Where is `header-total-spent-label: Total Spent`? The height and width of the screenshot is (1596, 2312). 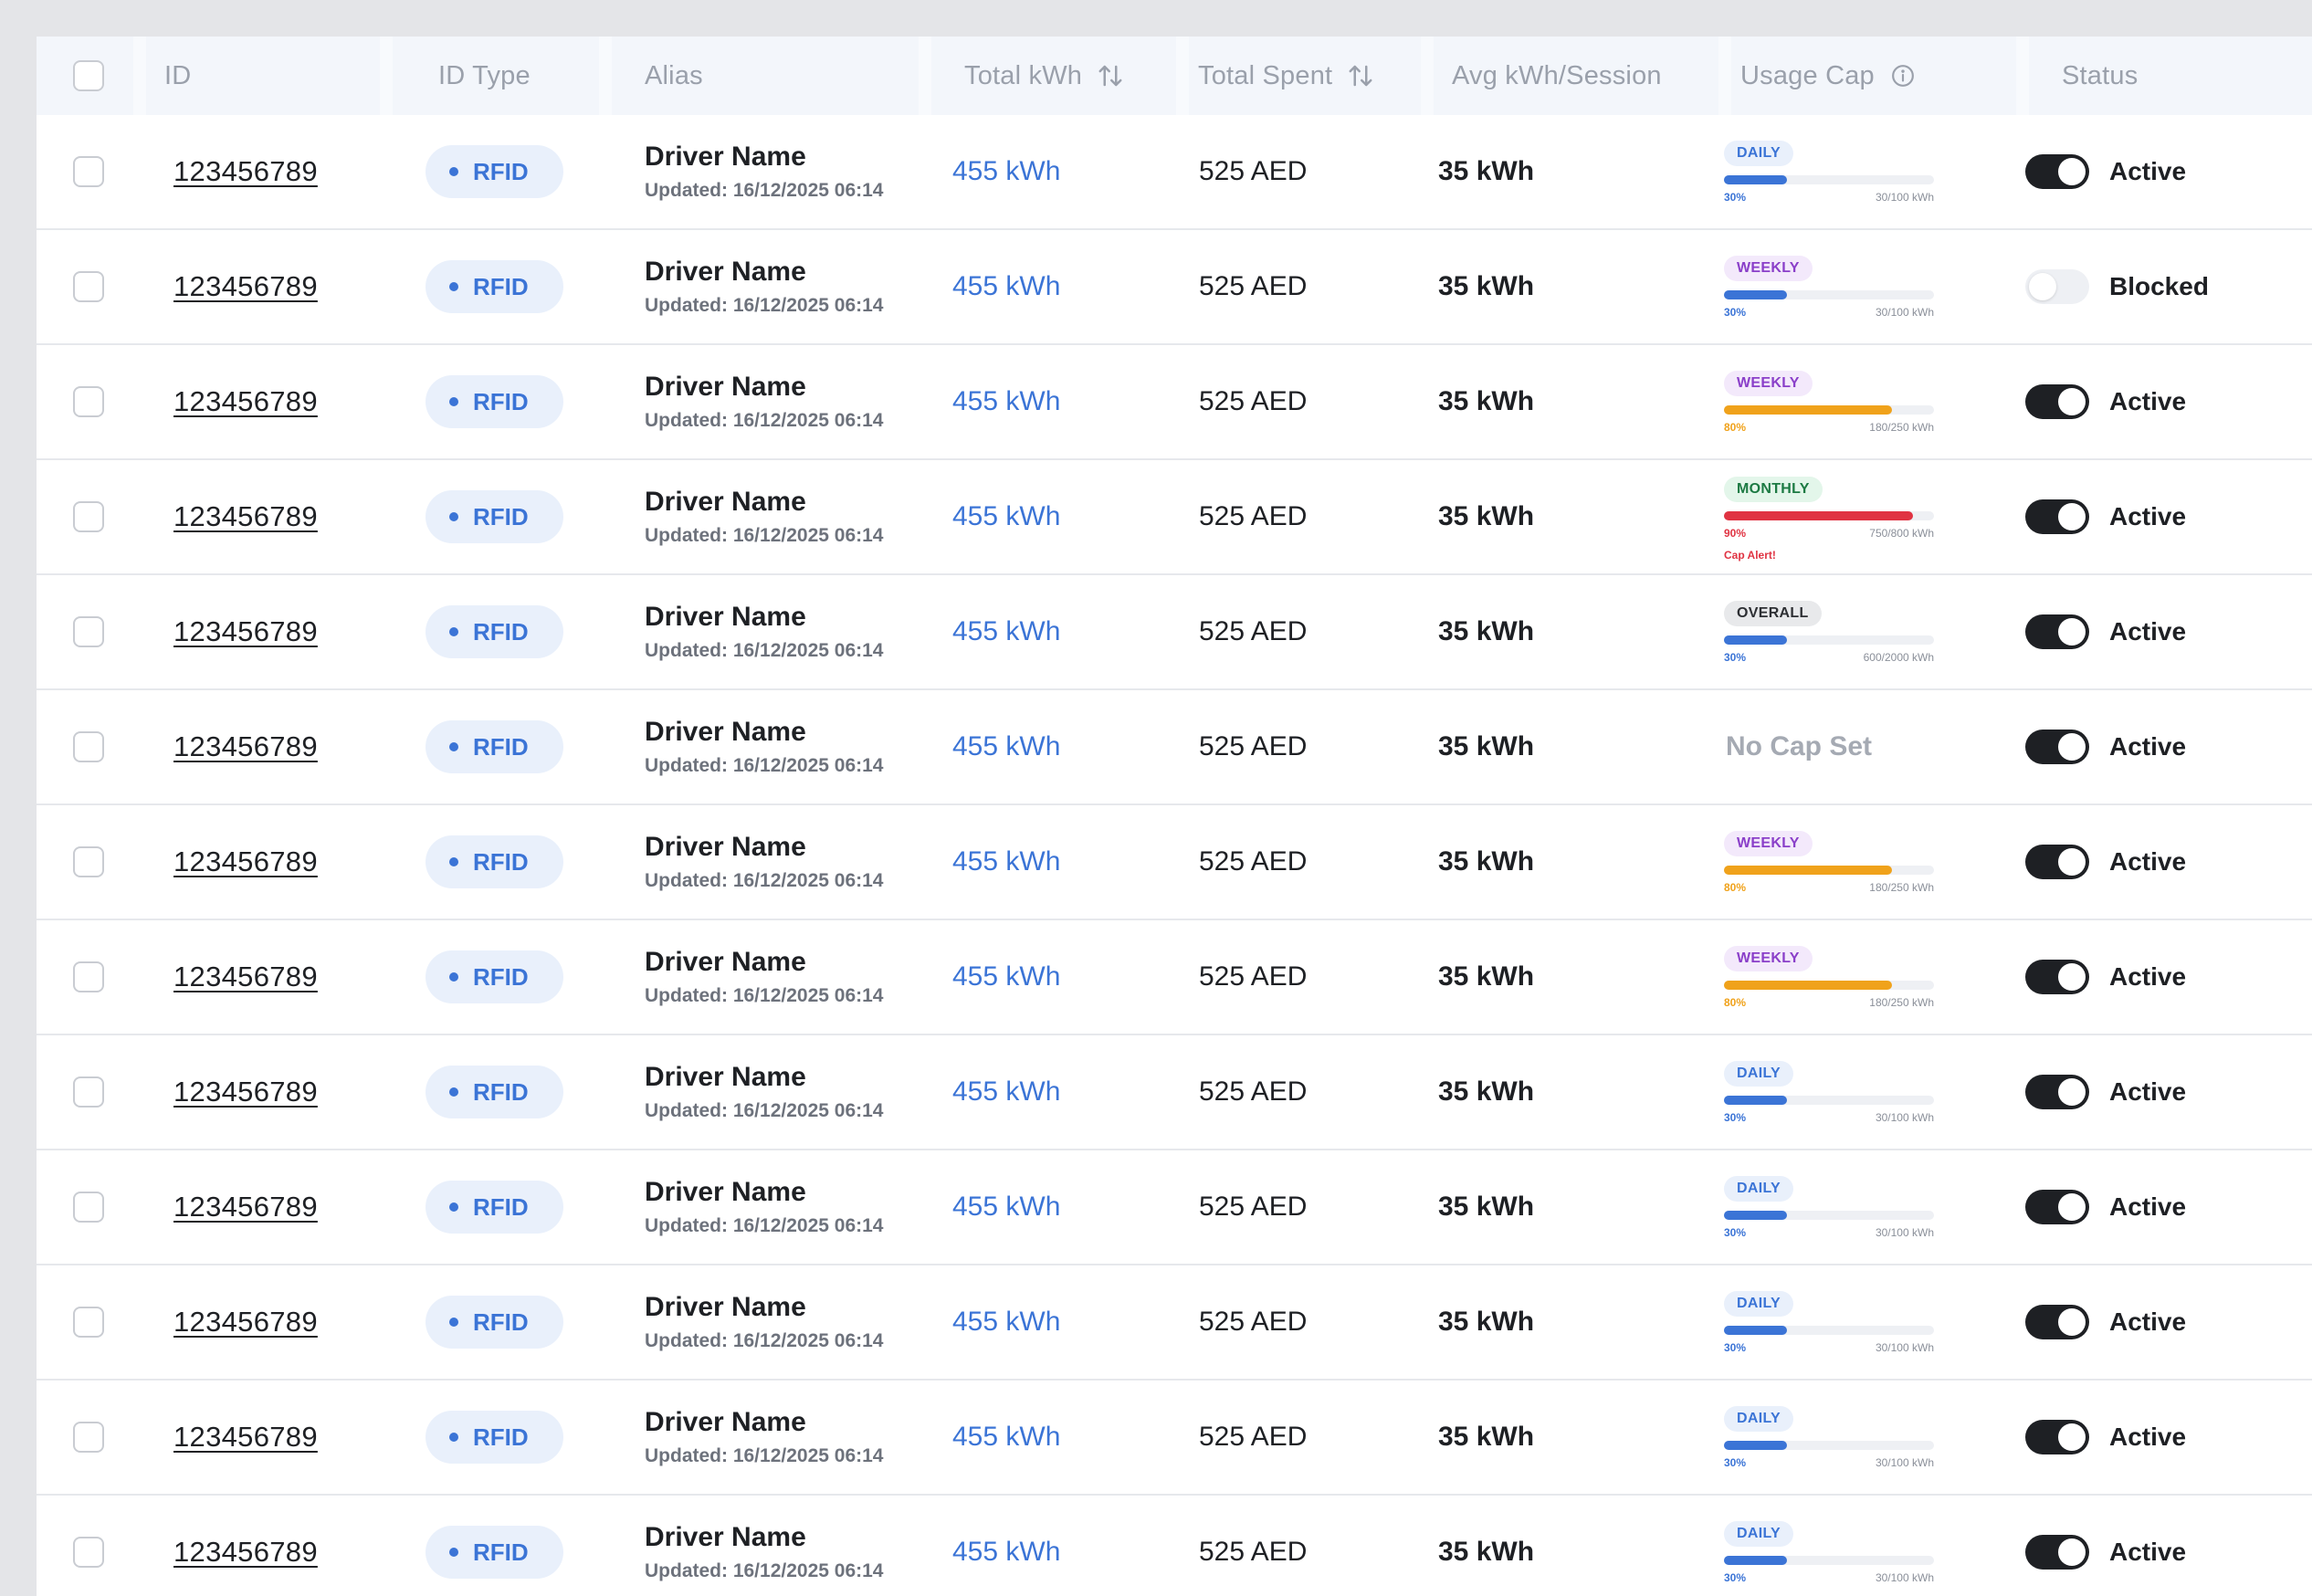
header-total-spent-label: Total Spent is located at coordinates (1265, 75).